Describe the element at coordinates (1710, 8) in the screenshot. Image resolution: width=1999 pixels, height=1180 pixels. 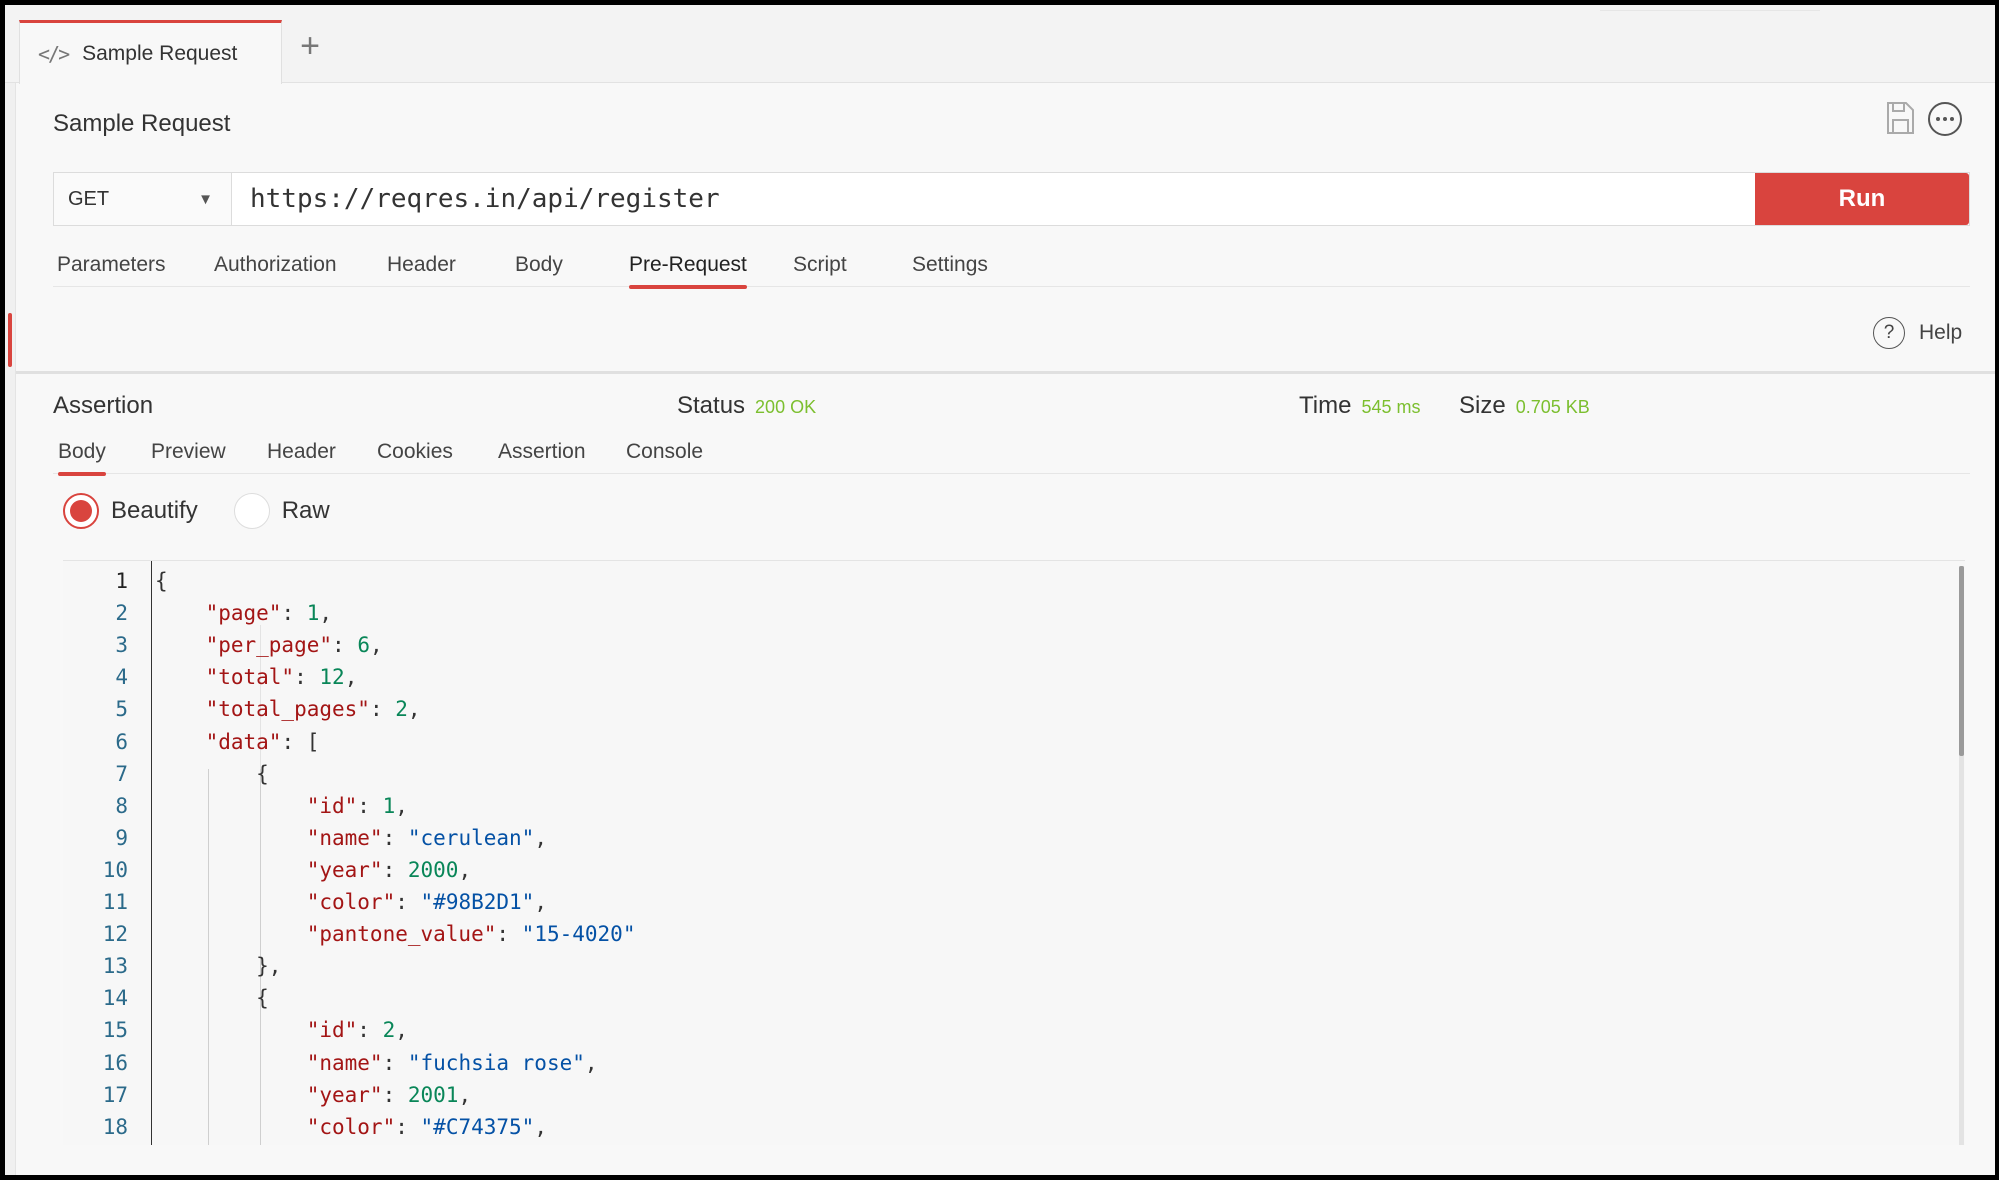
I see `top-divider` at that location.